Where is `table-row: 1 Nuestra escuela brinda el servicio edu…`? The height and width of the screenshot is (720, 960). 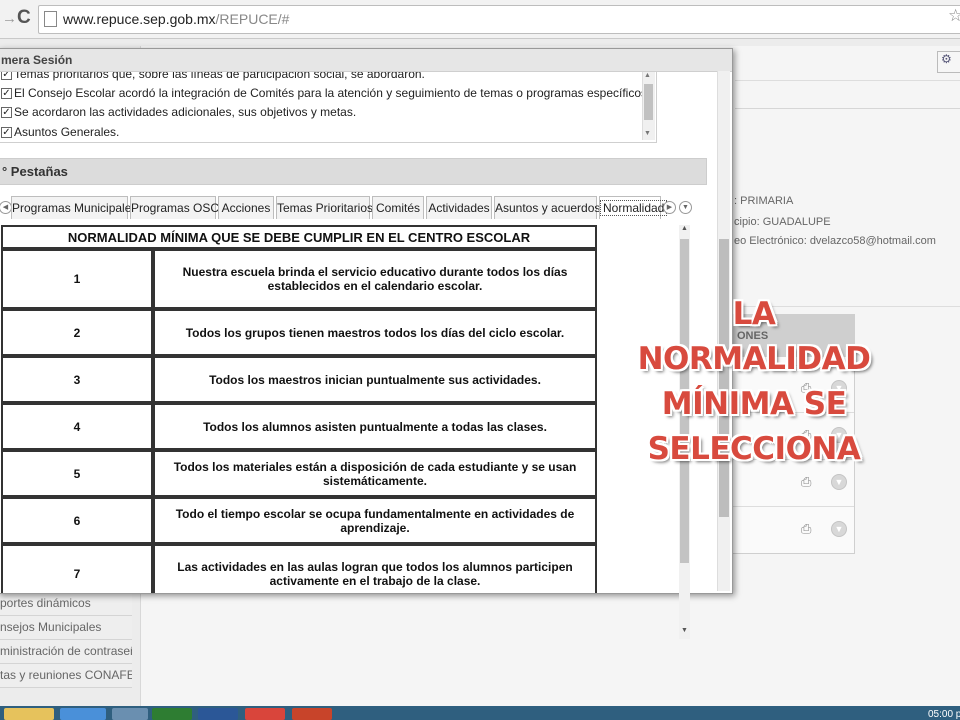
table-row: 1 Nuestra escuela brinda el servicio edu… is located at coordinates (299, 279).